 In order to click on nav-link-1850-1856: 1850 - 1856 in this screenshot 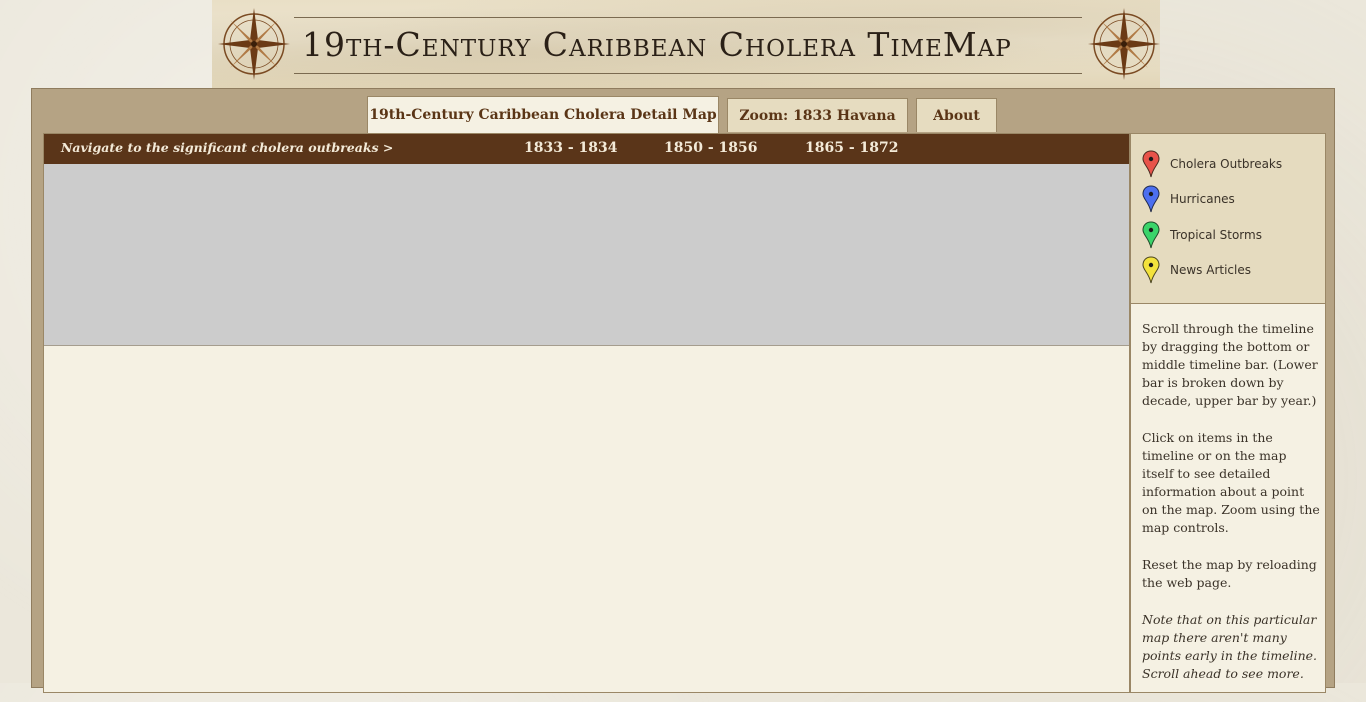, I will do `click(711, 148)`.